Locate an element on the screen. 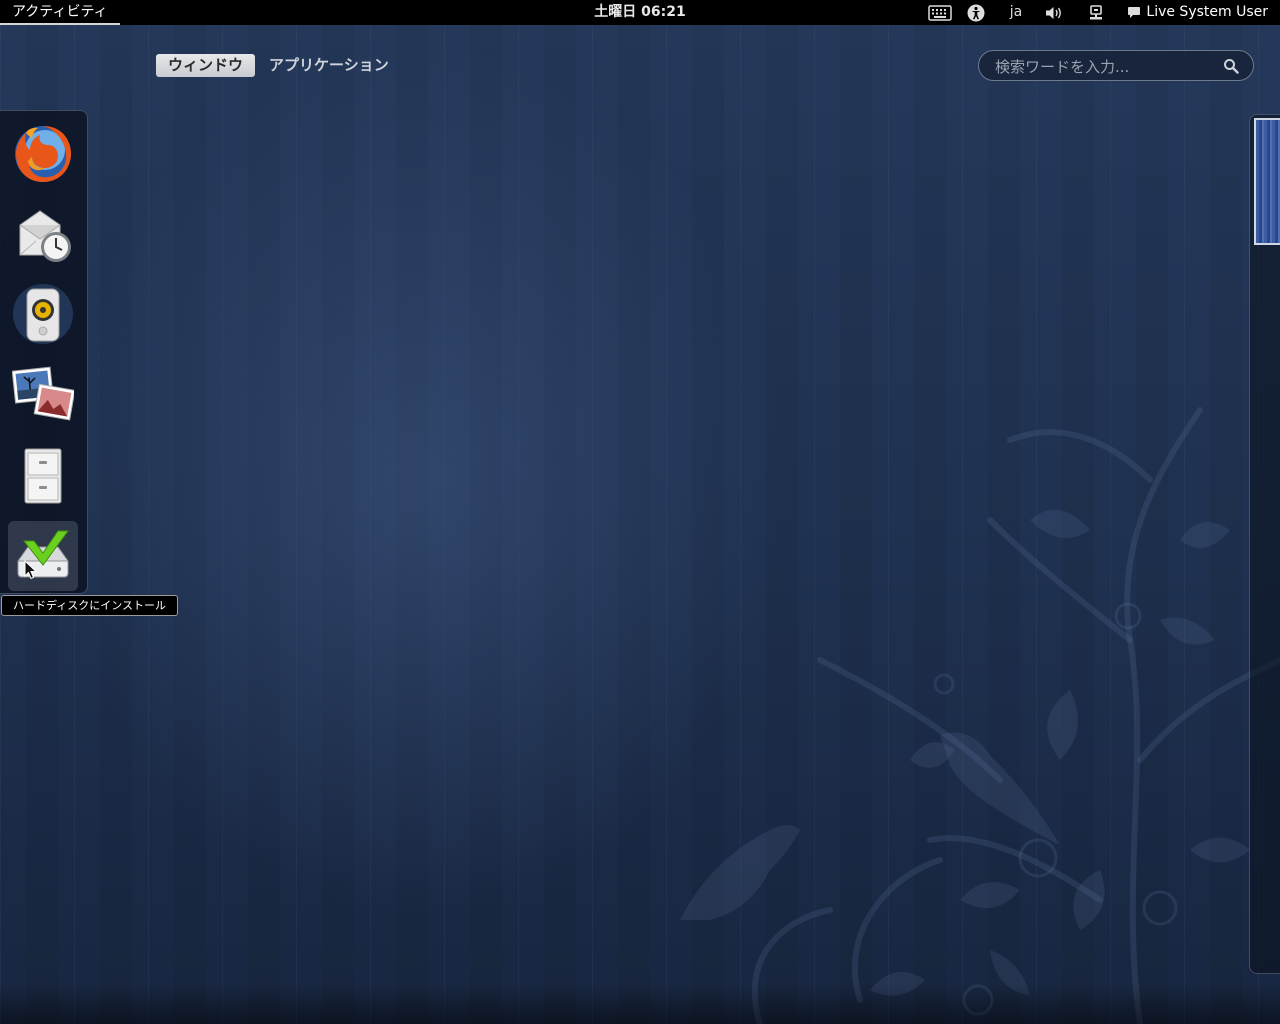 The height and width of the screenshot is (1024, 1280). clock-label: 土曜日 06:21 is located at coordinates (639, 12).